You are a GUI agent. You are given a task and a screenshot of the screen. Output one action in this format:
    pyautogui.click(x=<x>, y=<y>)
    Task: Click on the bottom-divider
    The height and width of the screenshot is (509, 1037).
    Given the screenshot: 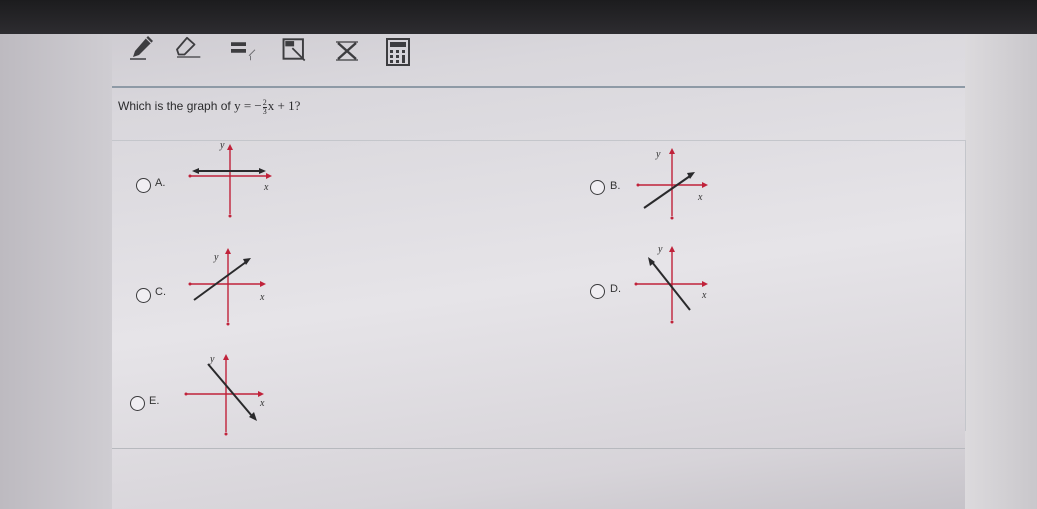 What is the action you would take?
    pyautogui.click(x=538, y=448)
    